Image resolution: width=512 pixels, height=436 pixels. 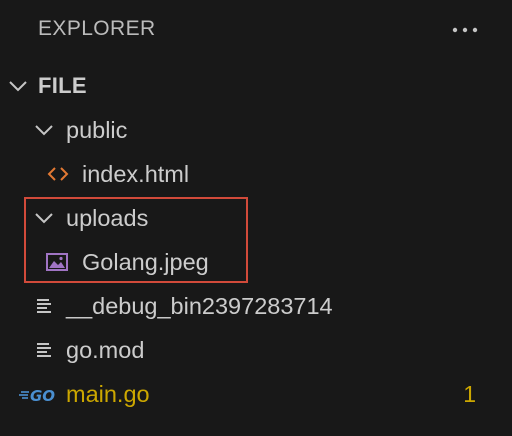 What do you see at coordinates (256, 30) in the screenshot?
I see `explorer-header: EXPLORER` at bounding box center [256, 30].